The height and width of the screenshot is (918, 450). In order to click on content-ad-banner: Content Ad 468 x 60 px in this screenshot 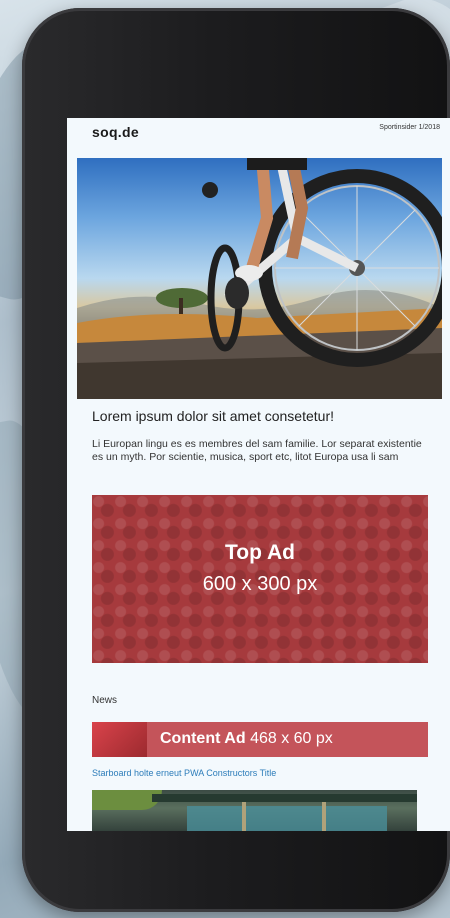, I will do `click(260, 739)`.